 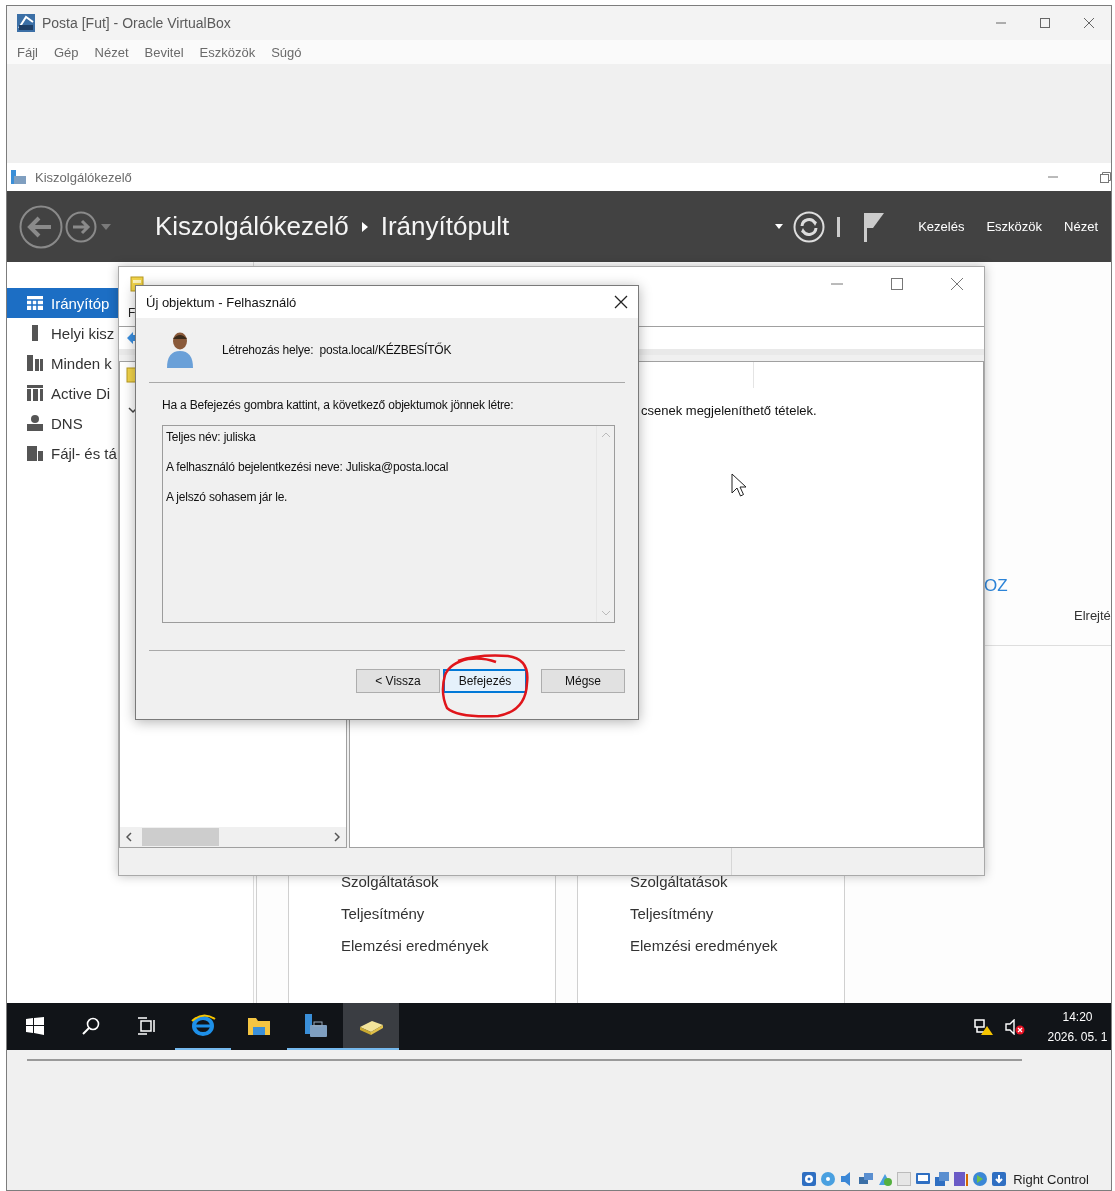 What do you see at coordinates (941, 226) in the screenshot?
I see `header-menu-item: Kezelés` at bounding box center [941, 226].